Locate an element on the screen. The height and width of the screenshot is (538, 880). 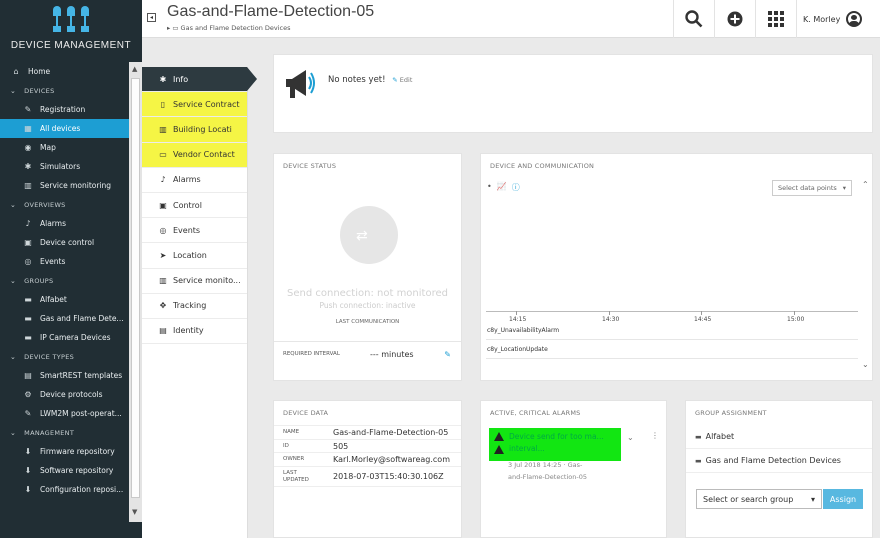
card-title: ACTIVE, CRITICAL ALARMS is located at coordinates (535, 413).